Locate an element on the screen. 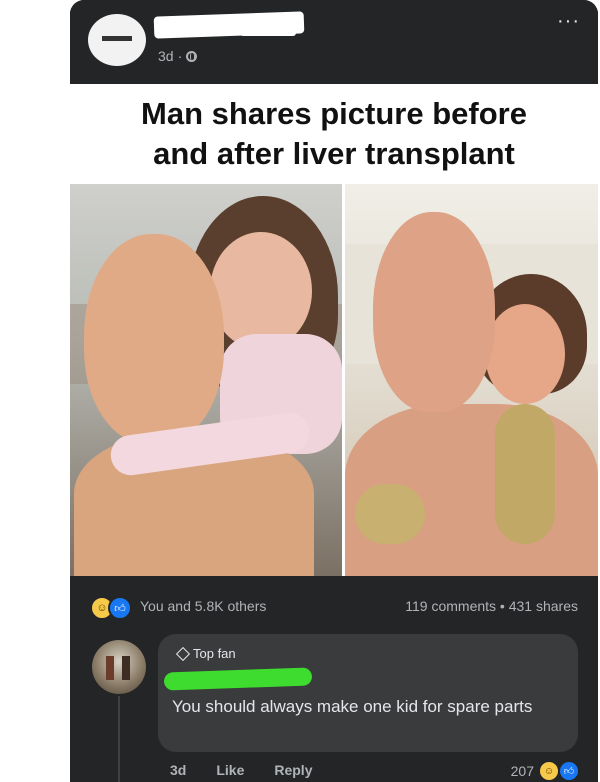 The height and width of the screenshot is (782, 600). commenter-avatar is located at coordinates (119, 667).